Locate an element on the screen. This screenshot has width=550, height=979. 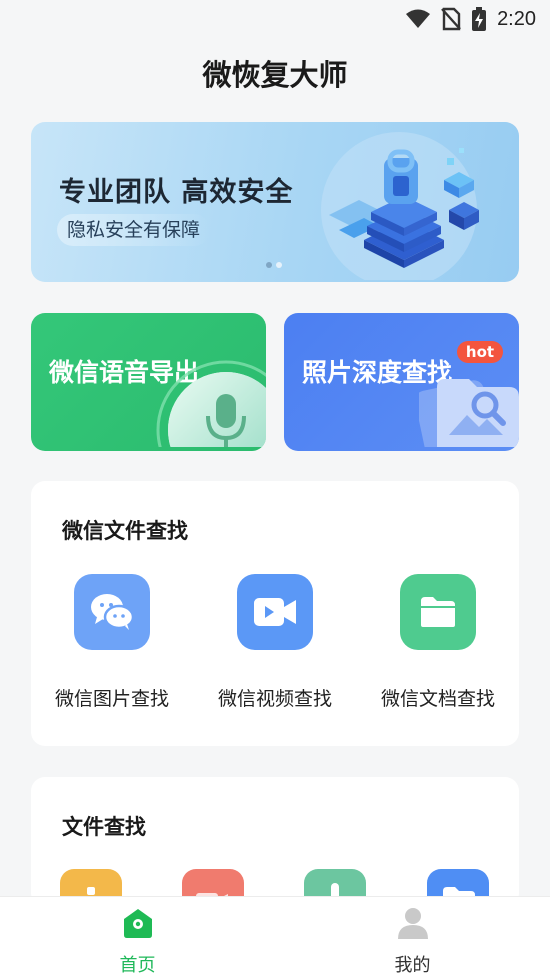
wechat-video-search-label: 微信视频查找 is located at coordinates (274, 699).